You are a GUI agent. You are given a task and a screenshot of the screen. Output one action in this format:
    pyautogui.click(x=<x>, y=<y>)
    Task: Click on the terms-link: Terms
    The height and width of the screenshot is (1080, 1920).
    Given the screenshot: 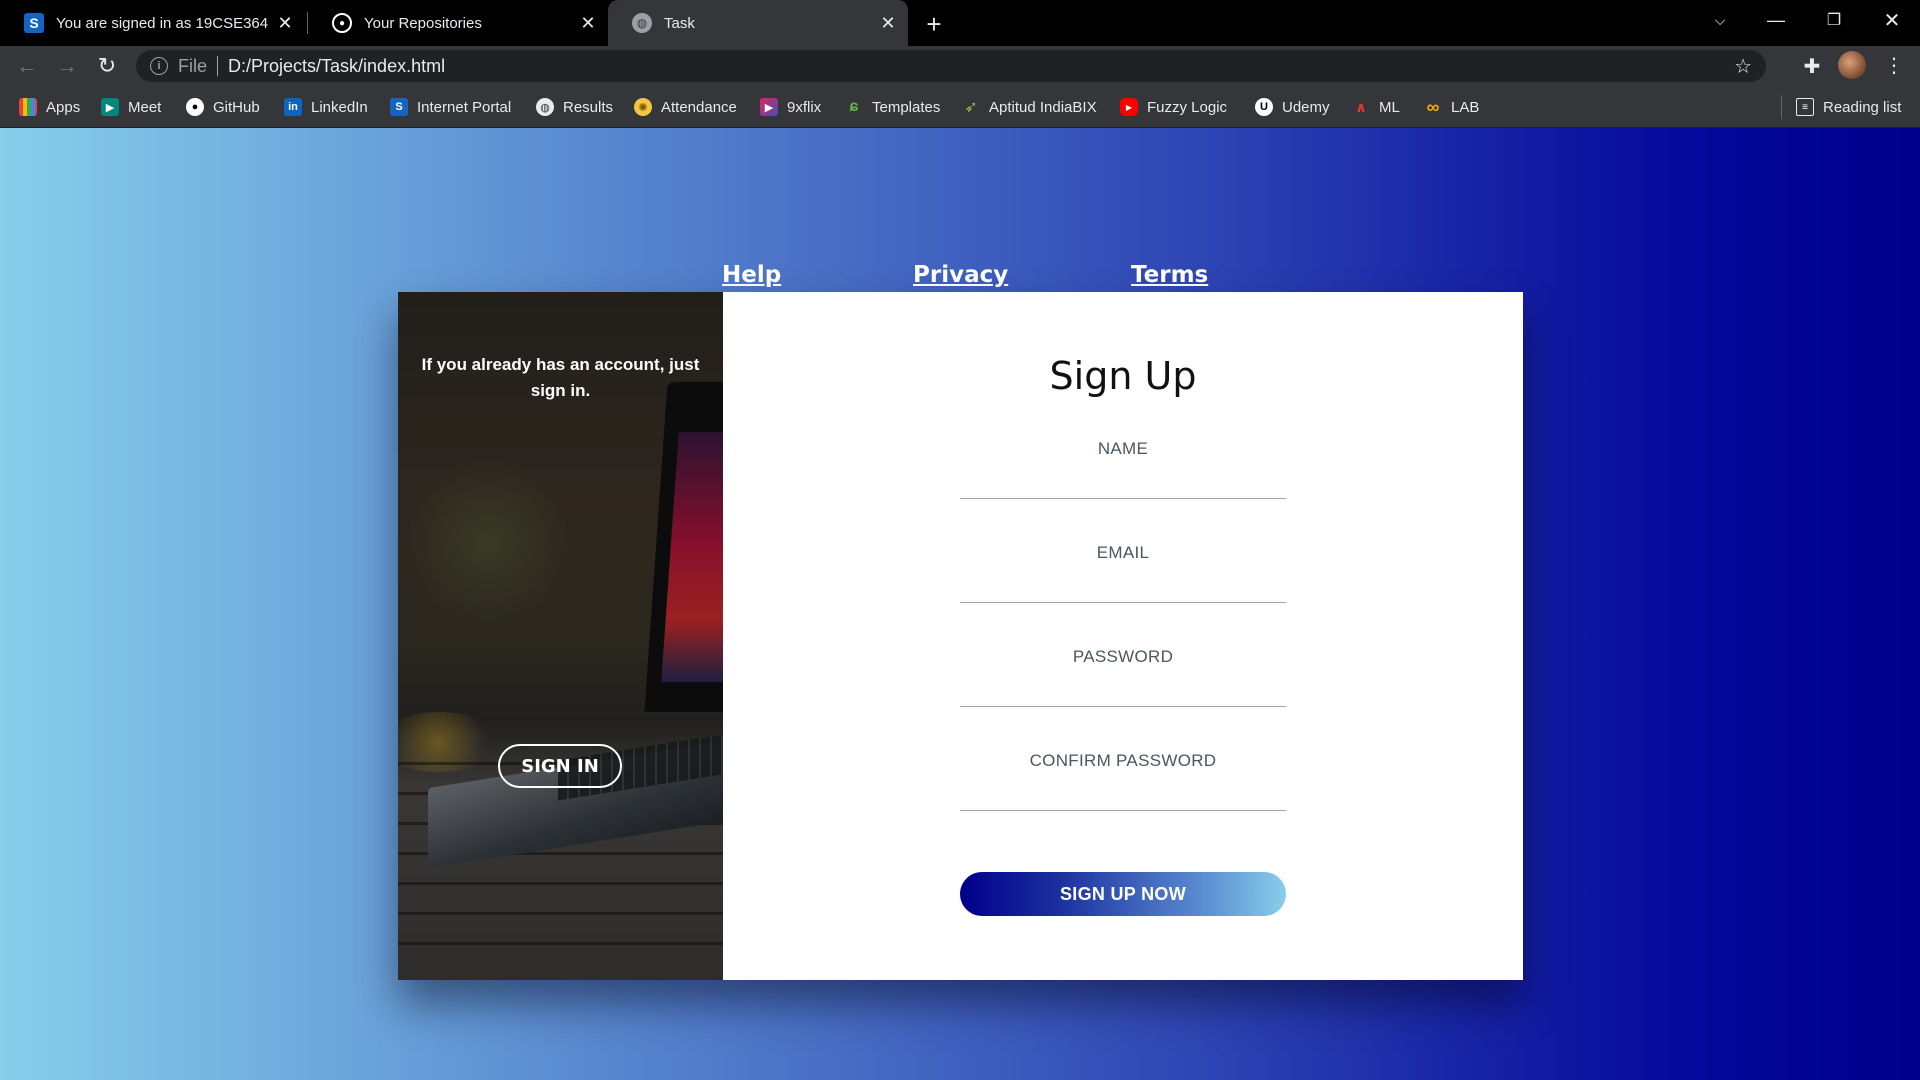 What is the action you would take?
    pyautogui.click(x=1169, y=275)
    